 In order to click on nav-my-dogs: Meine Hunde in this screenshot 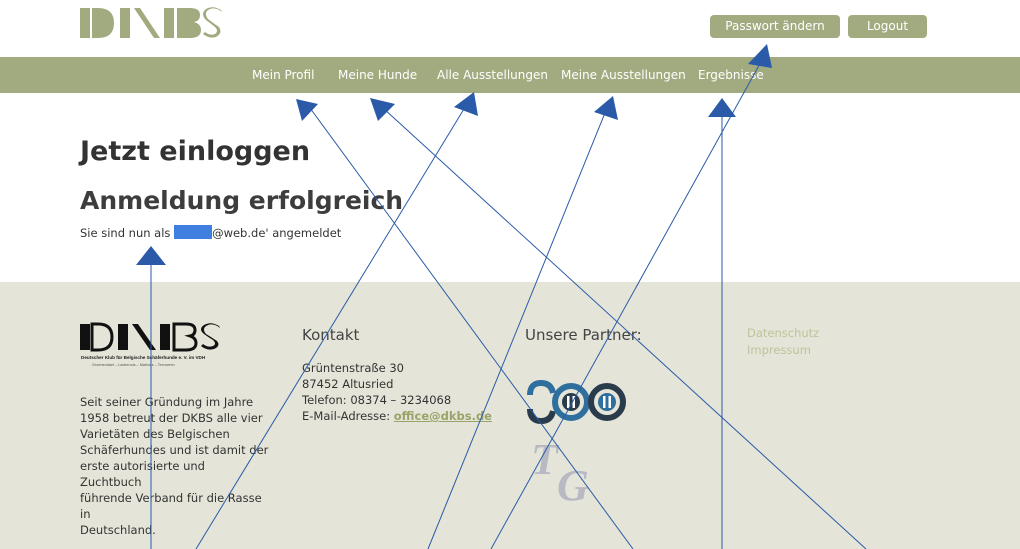, I will do `click(377, 75)`.